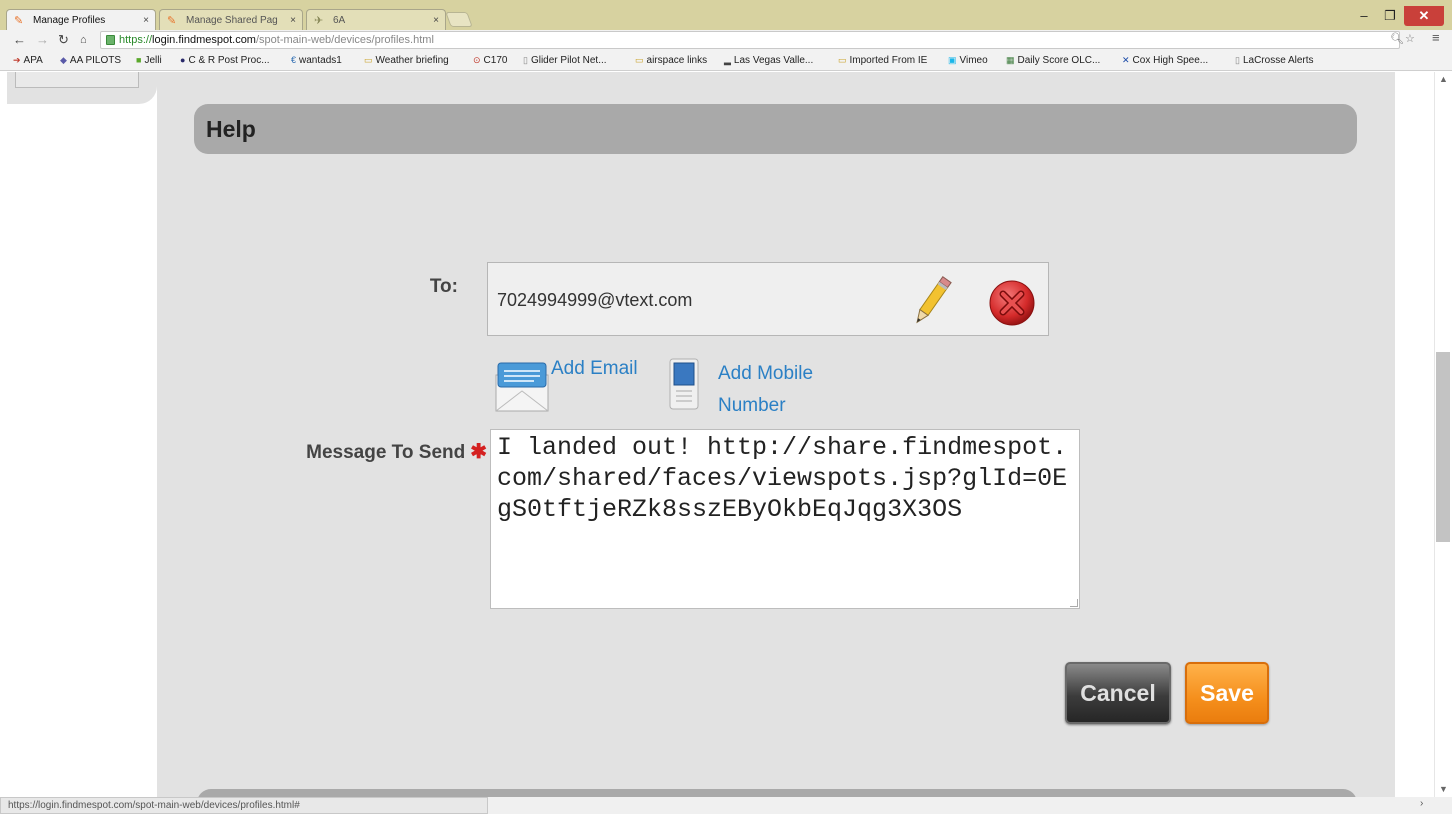  Describe the element at coordinates (69, 20) in the screenshot. I see `tab-title: Manage Profiles` at that location.